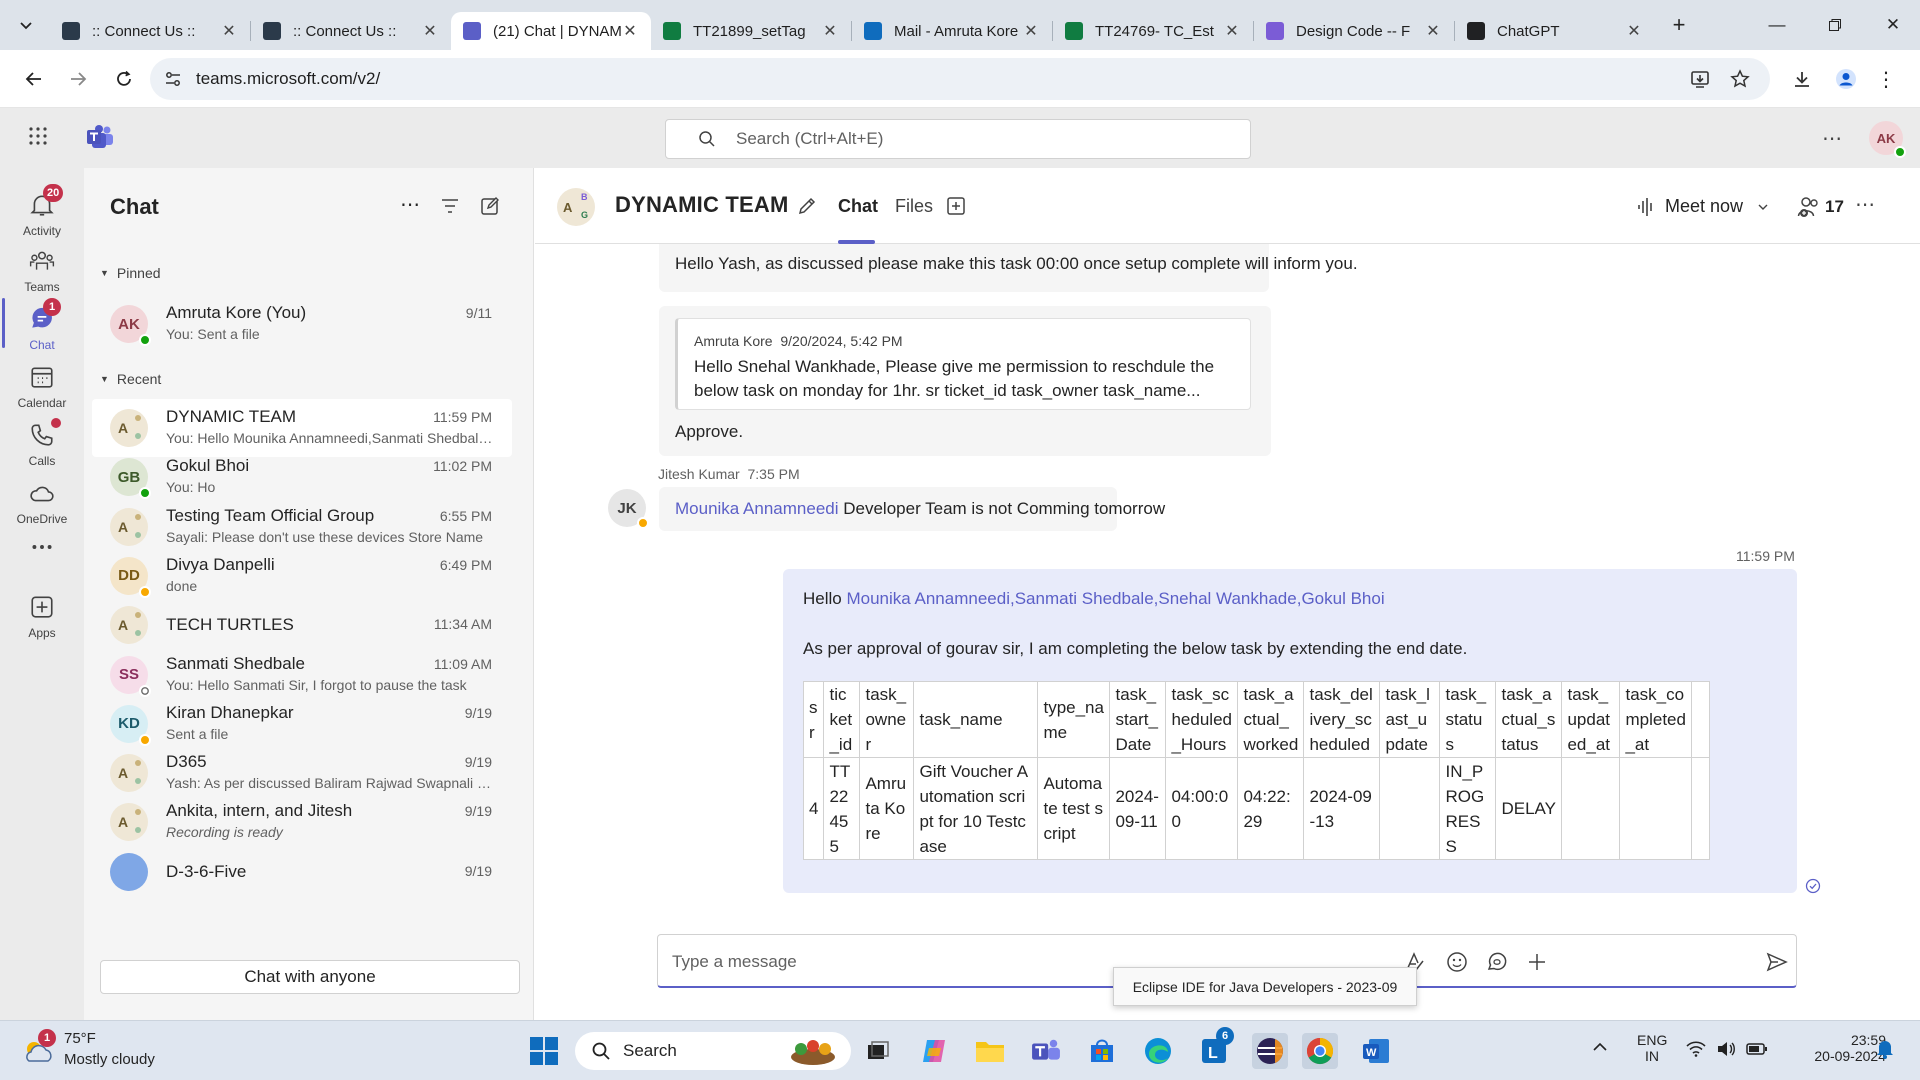 The image size is (1920, 1080). What do you see at coordinates (104, 379) in the screenshot?
I see `caret-down-icon: ▼` at bounding box center [104, 379].